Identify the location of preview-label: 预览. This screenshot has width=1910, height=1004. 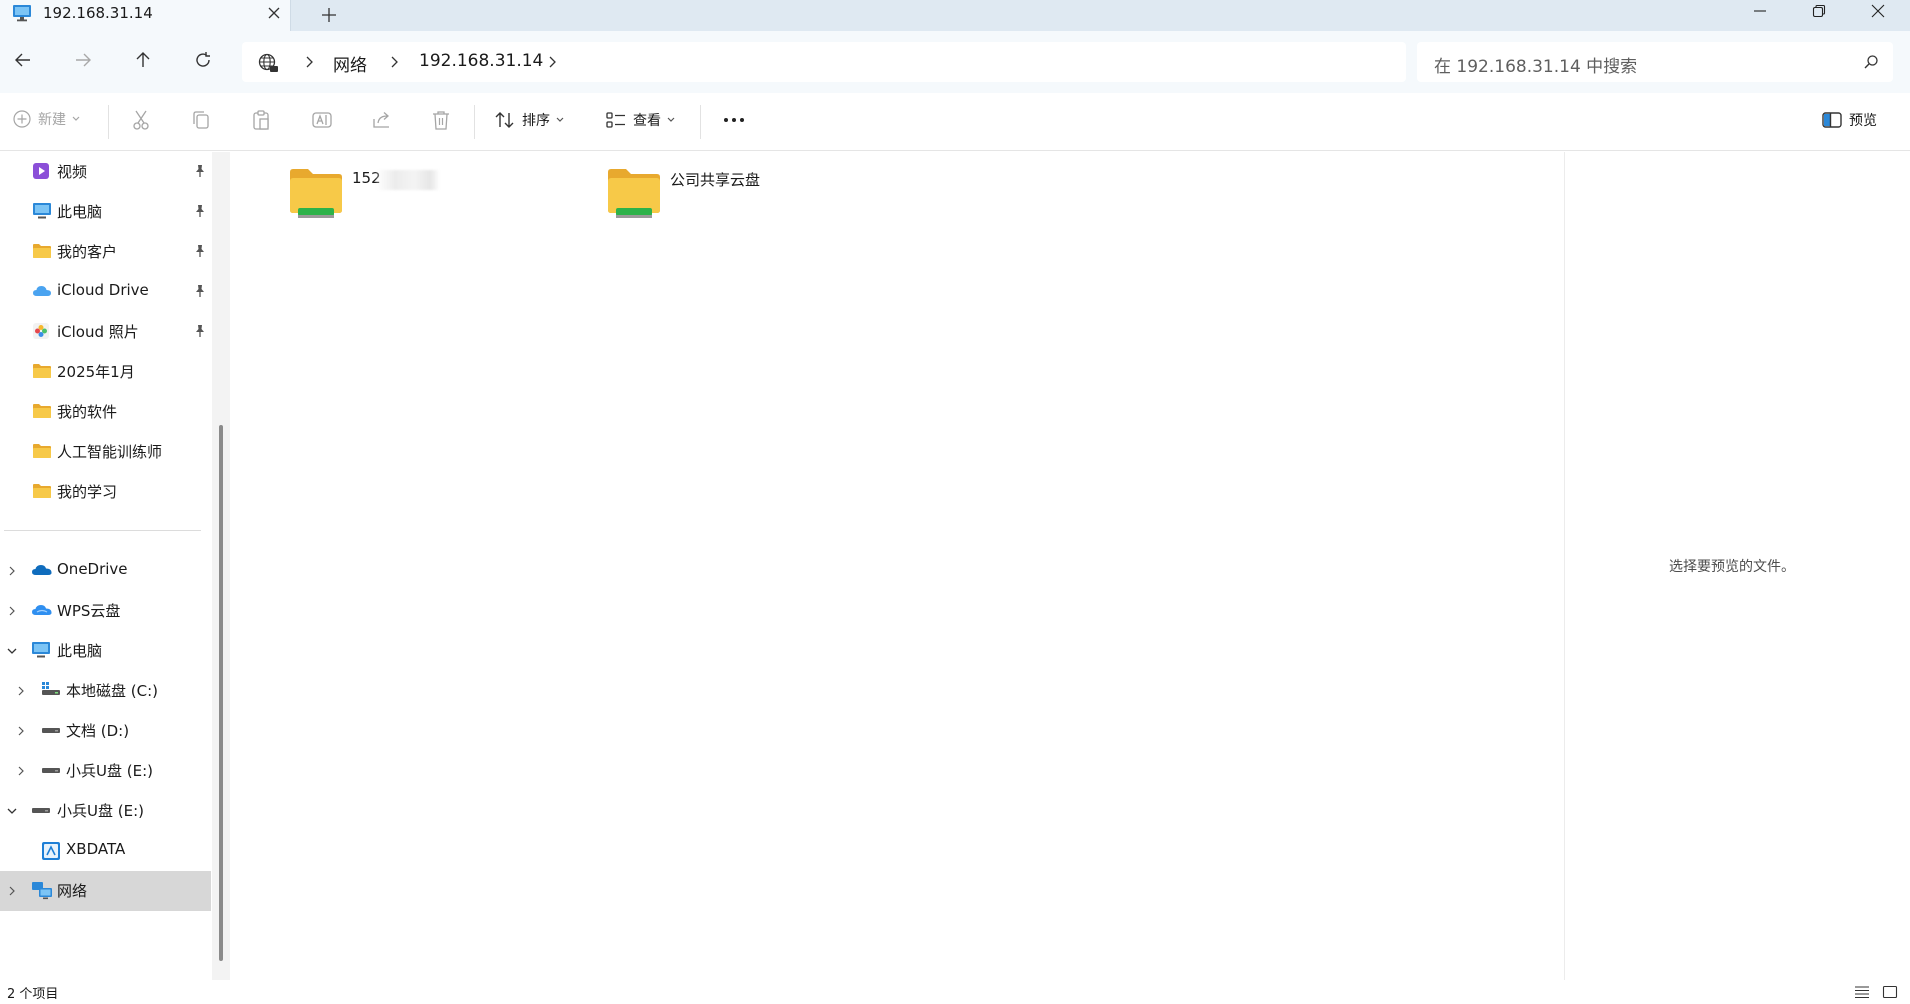
(1863, 121).